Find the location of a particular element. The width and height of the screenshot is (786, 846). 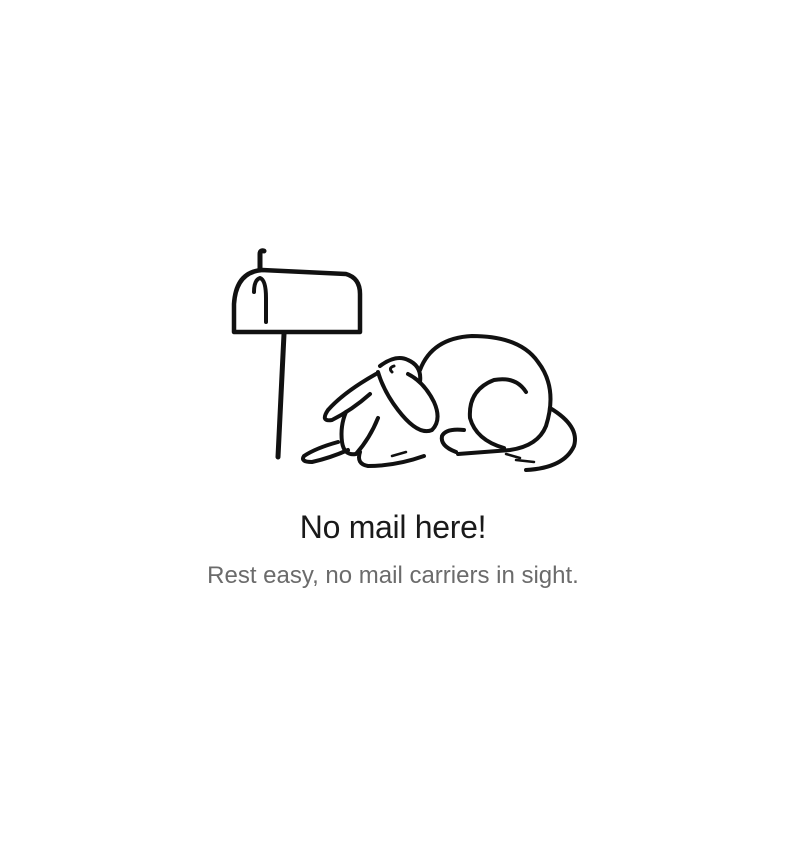

empty-state-title: No mail here! is located at coordinates (393, 527).